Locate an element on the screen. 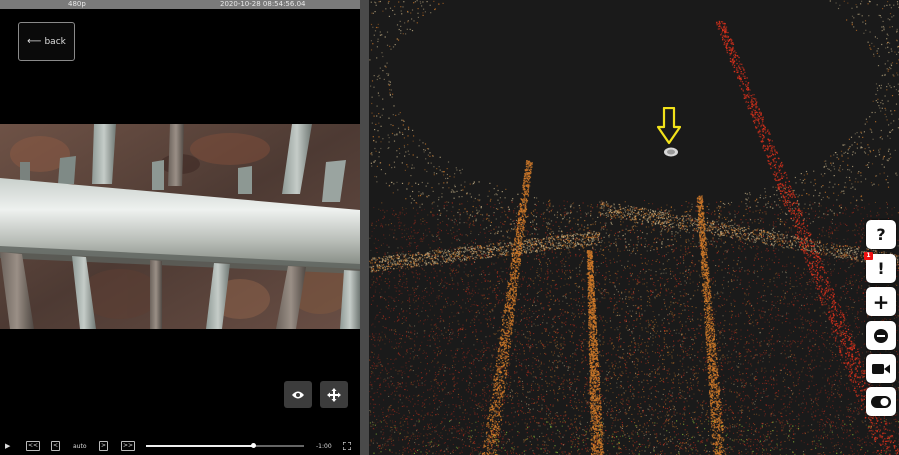  quality-selector: auto is located at coordinates (80, 446).